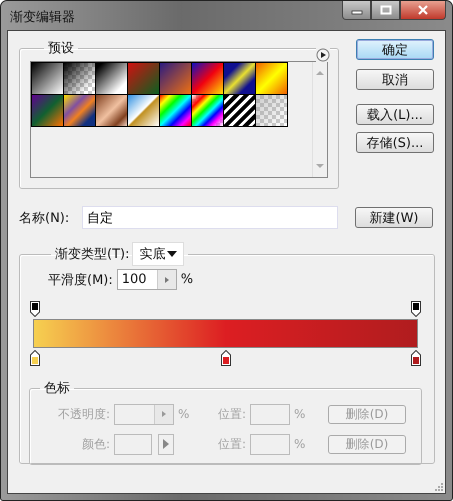 The image size is (453, 501). Describe the element at coordinates (44, 218) in the screenshot. I see `name-label: 名称(N):` at that location.